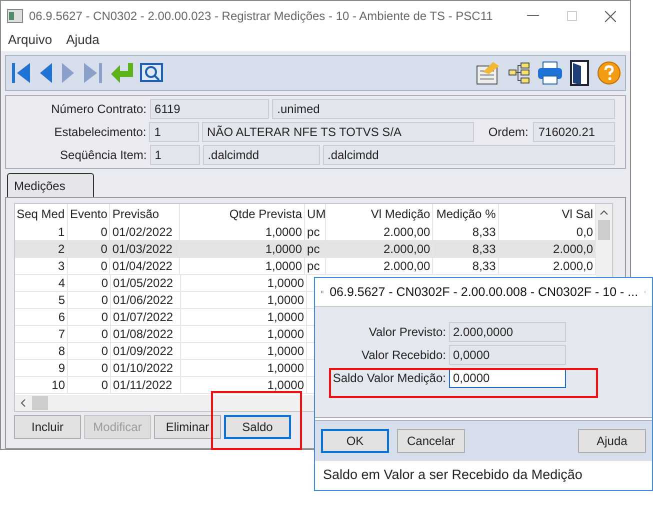 This screenshot has width=653, height=505. I want to click on readonly-field: NÃO ALTERAR NFE TS TOTVS S/A, so click(338, 132).